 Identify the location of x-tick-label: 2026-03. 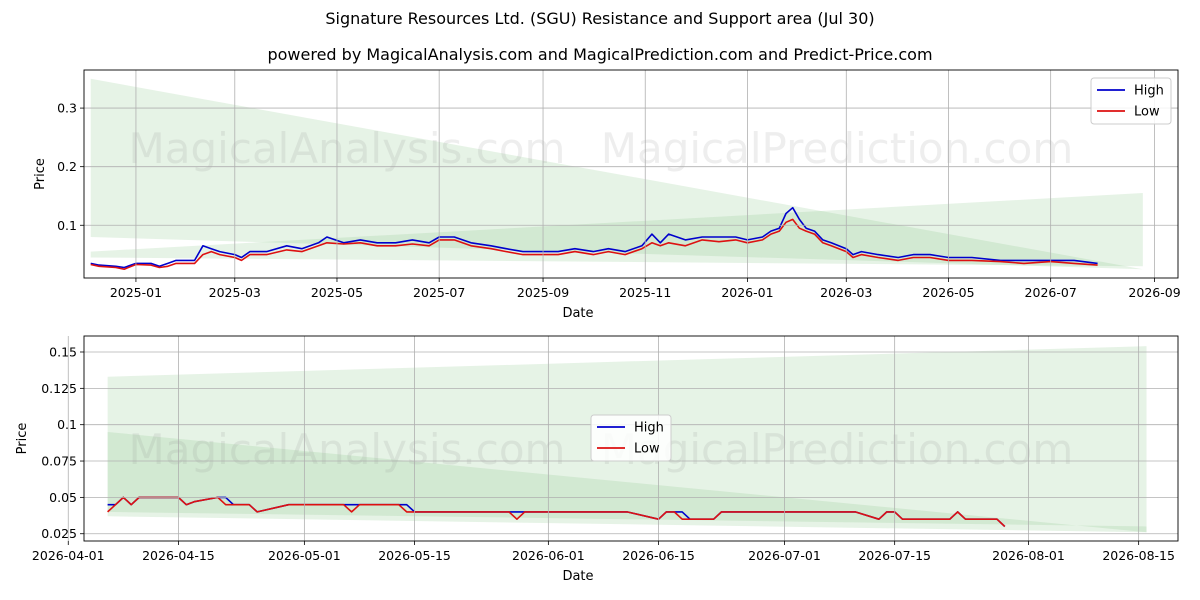
(846, 292).